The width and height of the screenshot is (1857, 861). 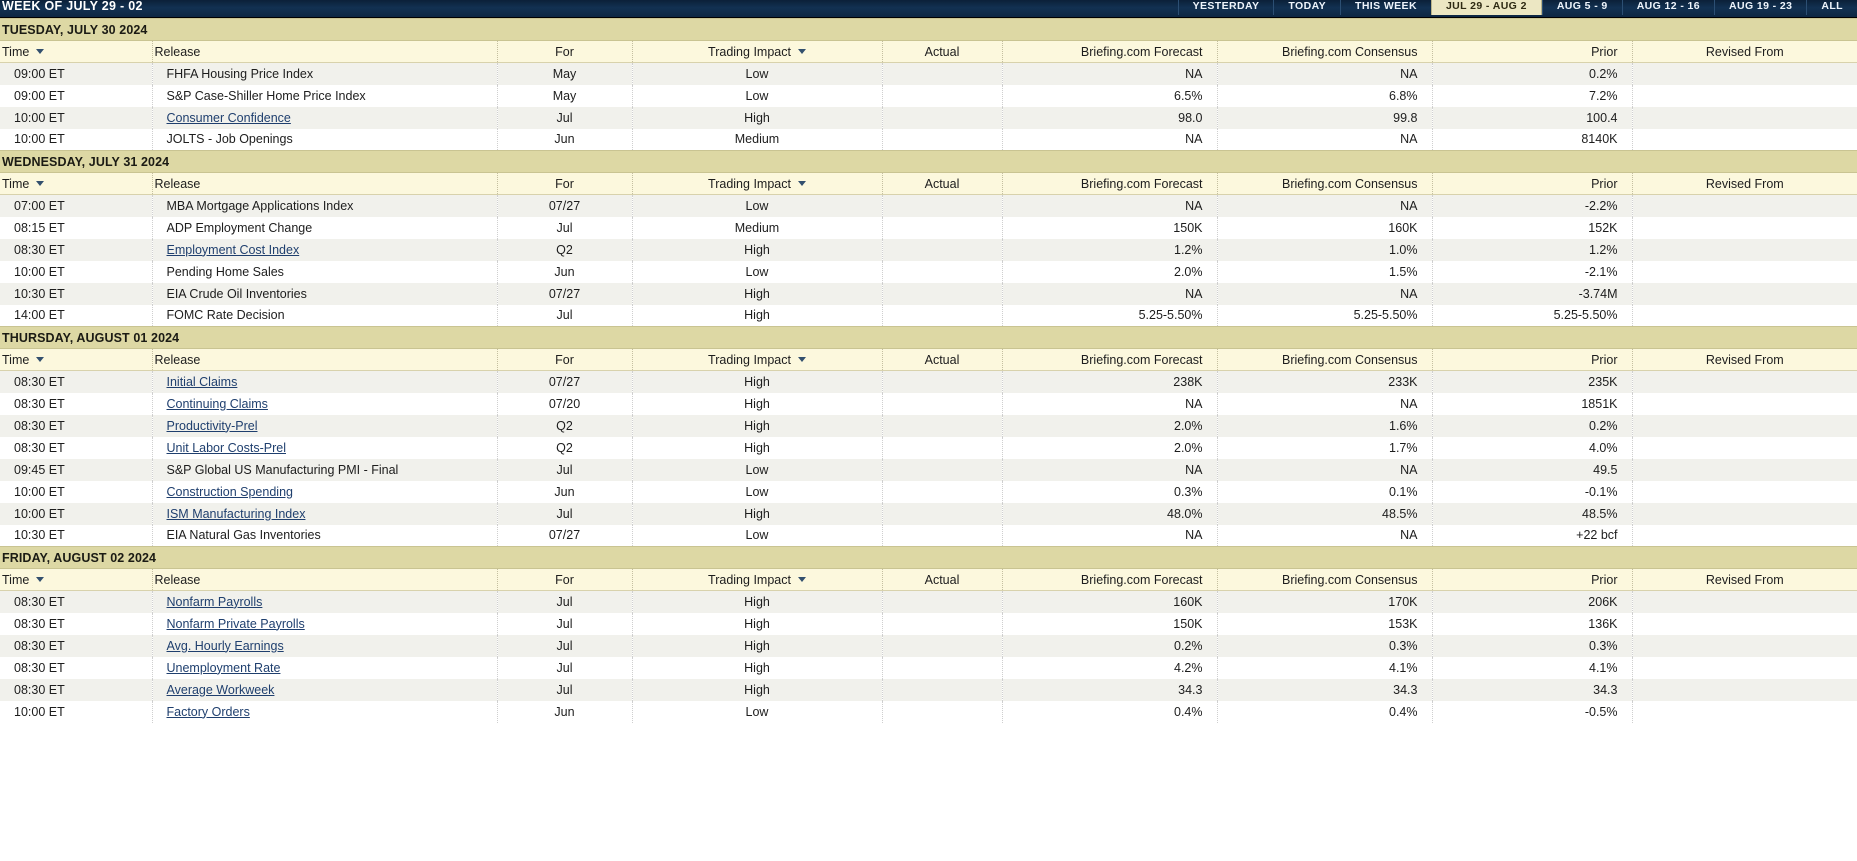 I want to click on nav-week-4: AUG 5 - 9, so click(x=1581, y=7).